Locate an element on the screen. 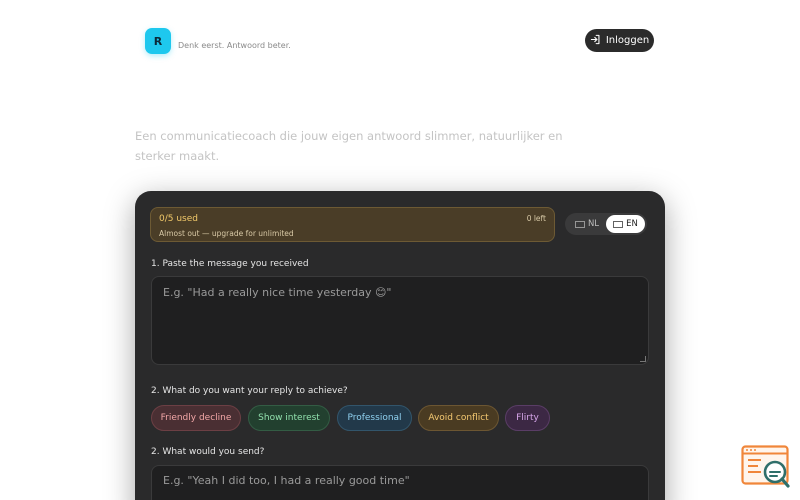  language-nl-label: NL is located at coordinates (593, 224).